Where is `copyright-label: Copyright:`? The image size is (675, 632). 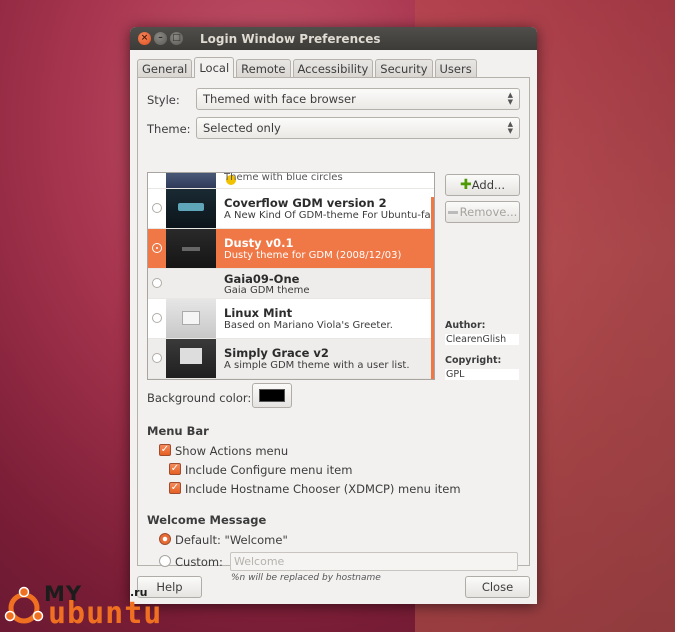
copyright-label: Copyright: is located at coordinates (473, 360).